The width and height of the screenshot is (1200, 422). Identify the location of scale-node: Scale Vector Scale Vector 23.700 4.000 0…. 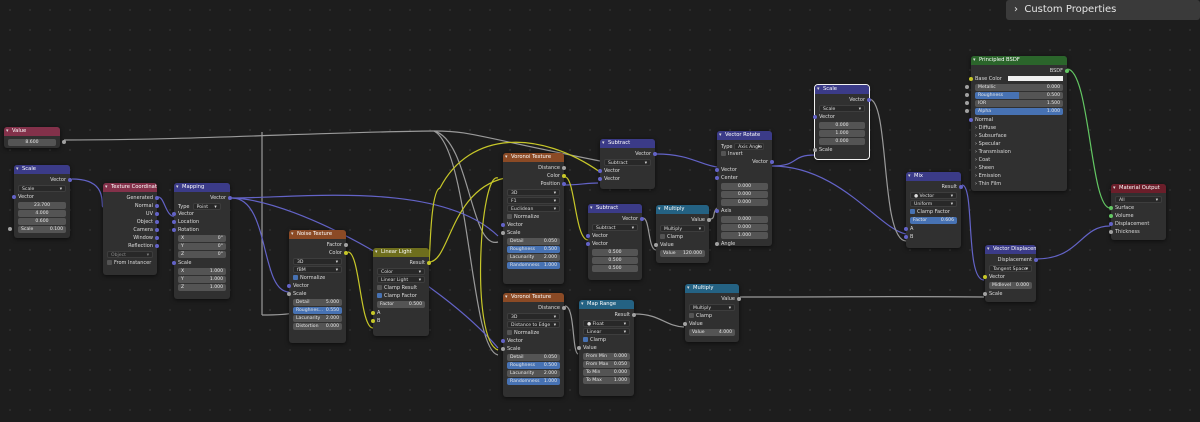
(40, 201).